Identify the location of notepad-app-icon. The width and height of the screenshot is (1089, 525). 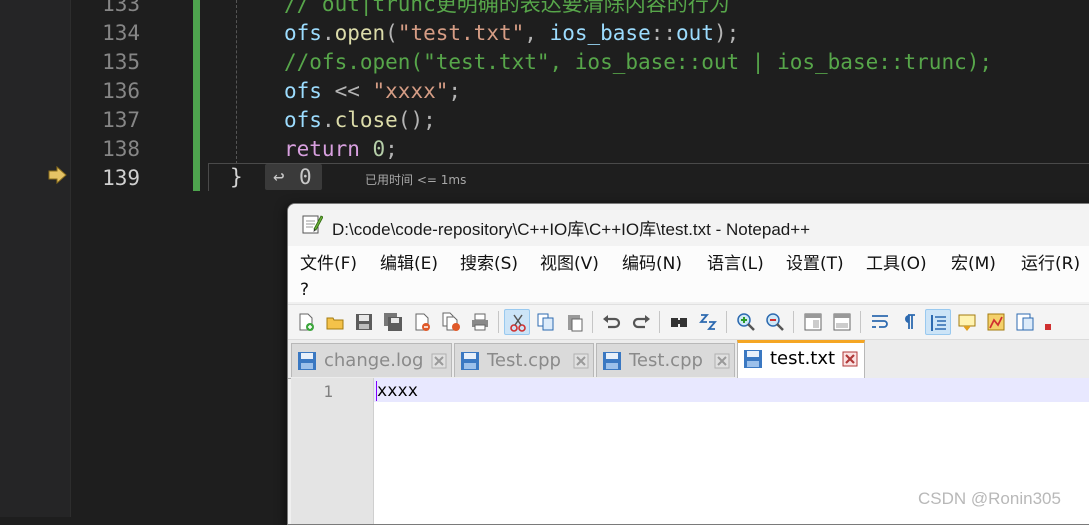
(312, 224).